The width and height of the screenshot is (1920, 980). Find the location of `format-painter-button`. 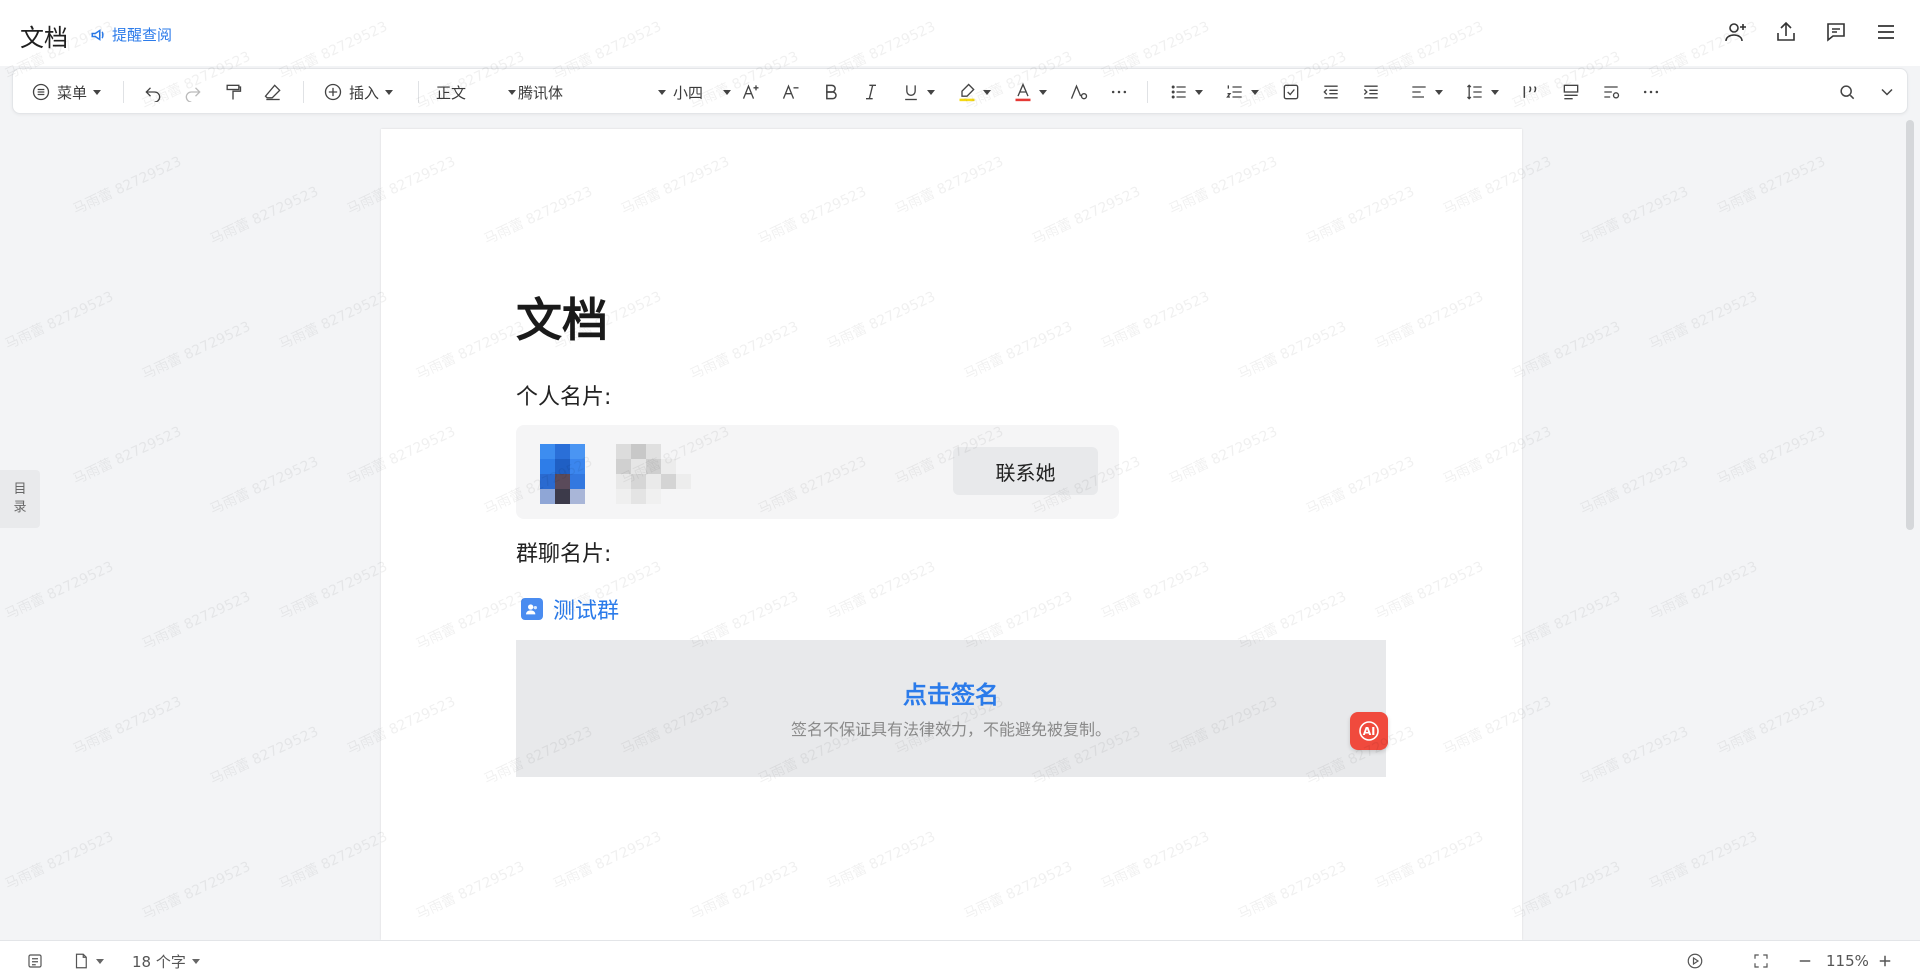

format-painter-button is located at coordinates (233, 92).